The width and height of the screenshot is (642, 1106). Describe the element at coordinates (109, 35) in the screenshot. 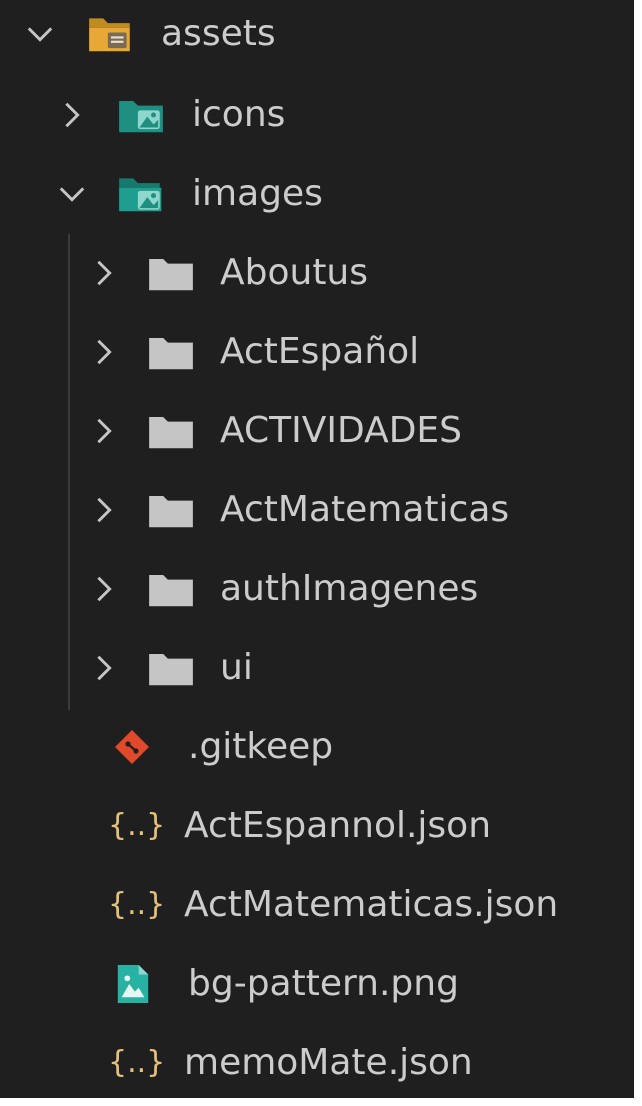

I see `folder-open-icon` at that location.